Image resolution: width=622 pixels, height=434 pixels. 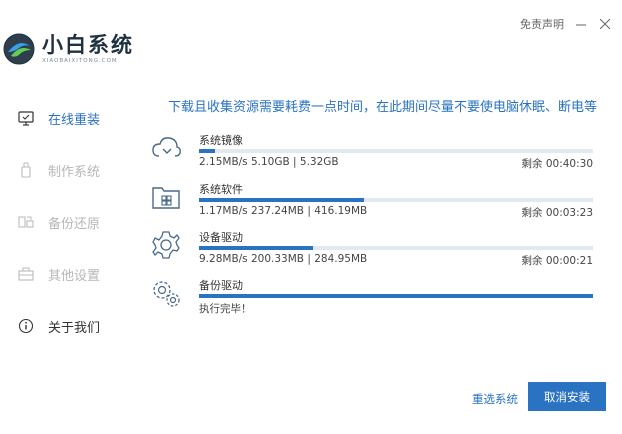 What do you see at coordinates (269, 162) in the screenshot?
I see `task-detail: 2.15MB/s 5.10GB | 5.32GB` at bounding box center [269, 162].